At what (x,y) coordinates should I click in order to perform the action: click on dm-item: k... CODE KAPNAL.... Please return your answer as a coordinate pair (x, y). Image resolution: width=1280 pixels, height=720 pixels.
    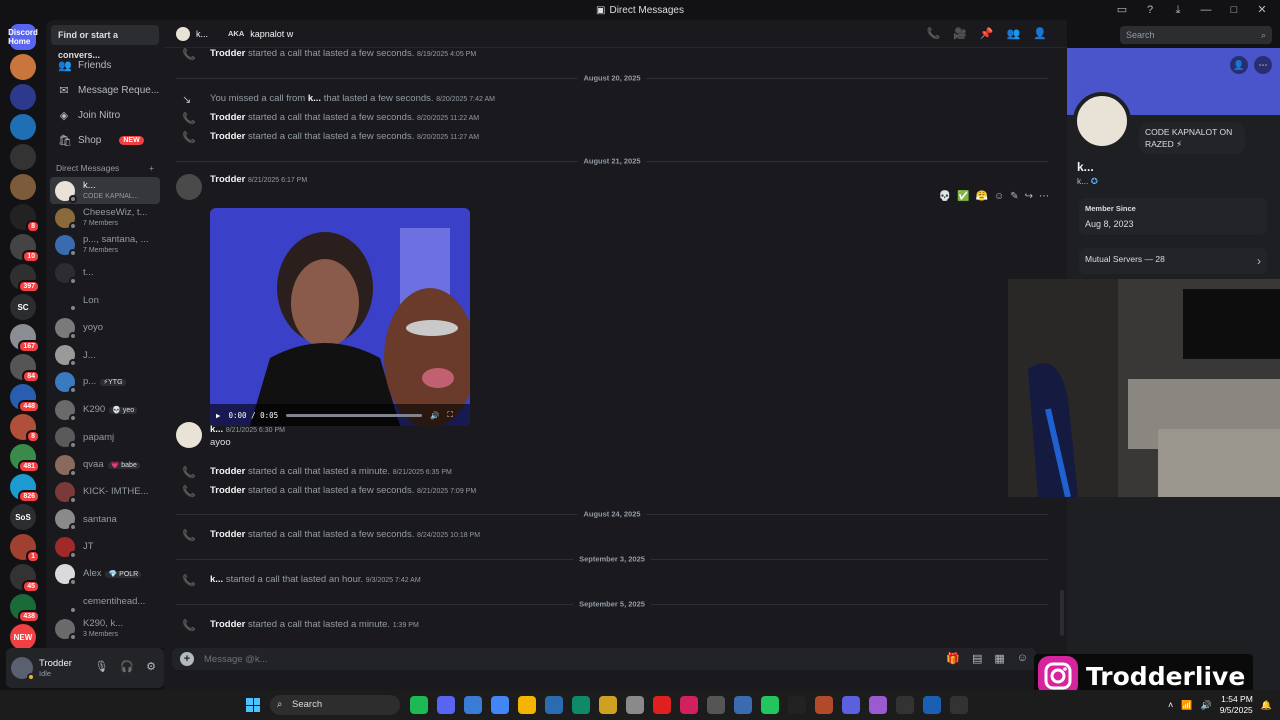
    Looking at the image, I should click on (105, 191).